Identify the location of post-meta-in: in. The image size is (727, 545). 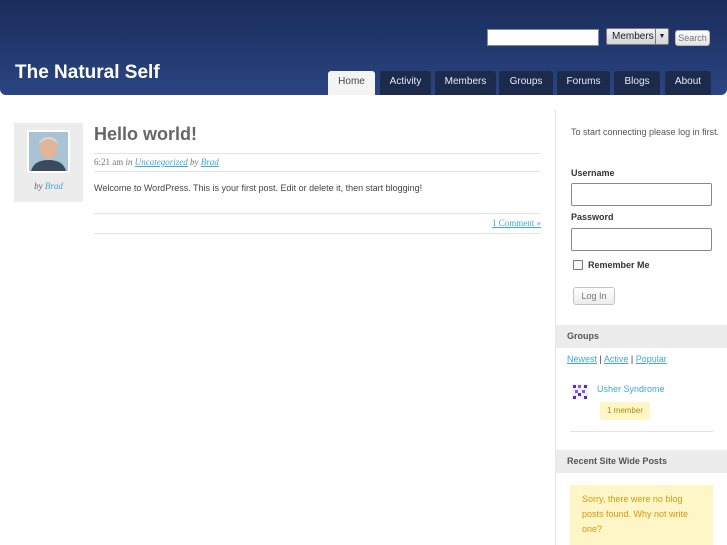
(129, 162).